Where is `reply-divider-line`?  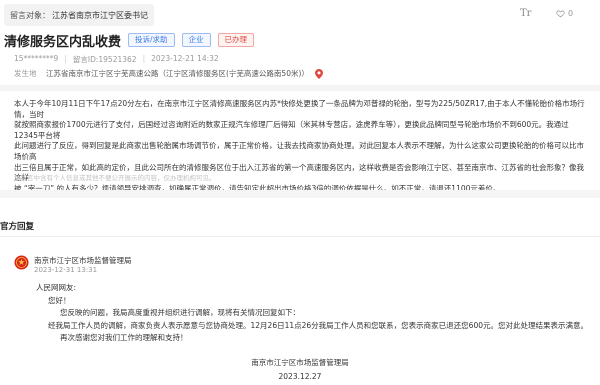
reply-divider-line is located at coordinates (300, 236).